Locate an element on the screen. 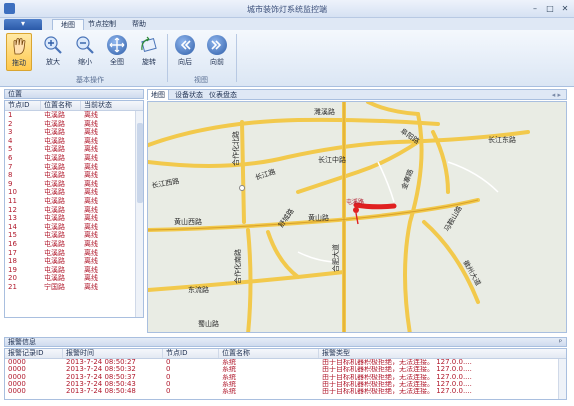 The width and height of the screenshot is (574, 406). alarm-time-cell: 2013-7-24 08:50:37 is located at coordinates (101, 377).